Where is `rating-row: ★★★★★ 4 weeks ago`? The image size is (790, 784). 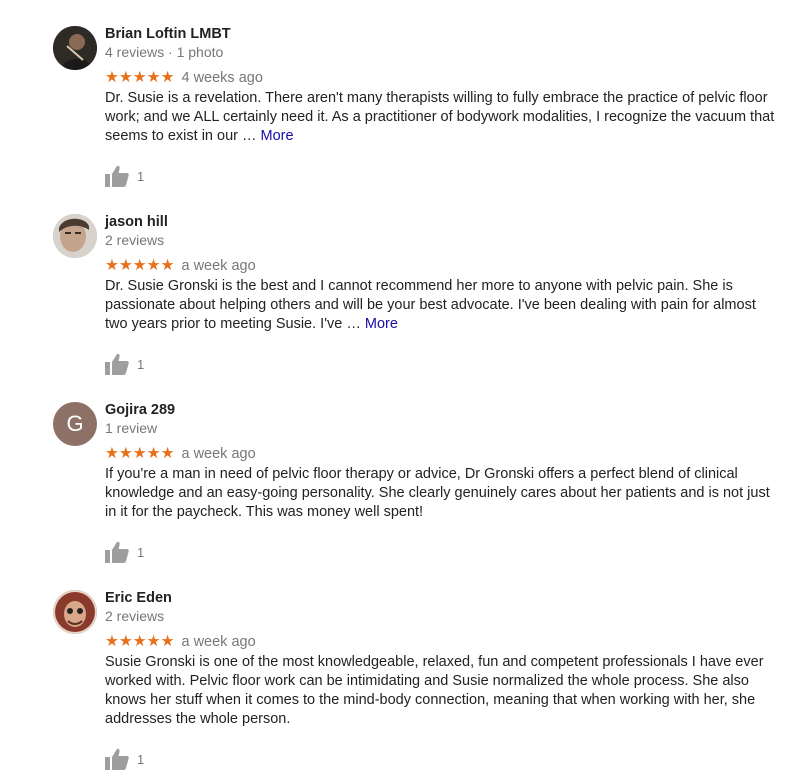 rating-row: ★★★★★ 4 weeks ago is located at coordinates (442, 78).